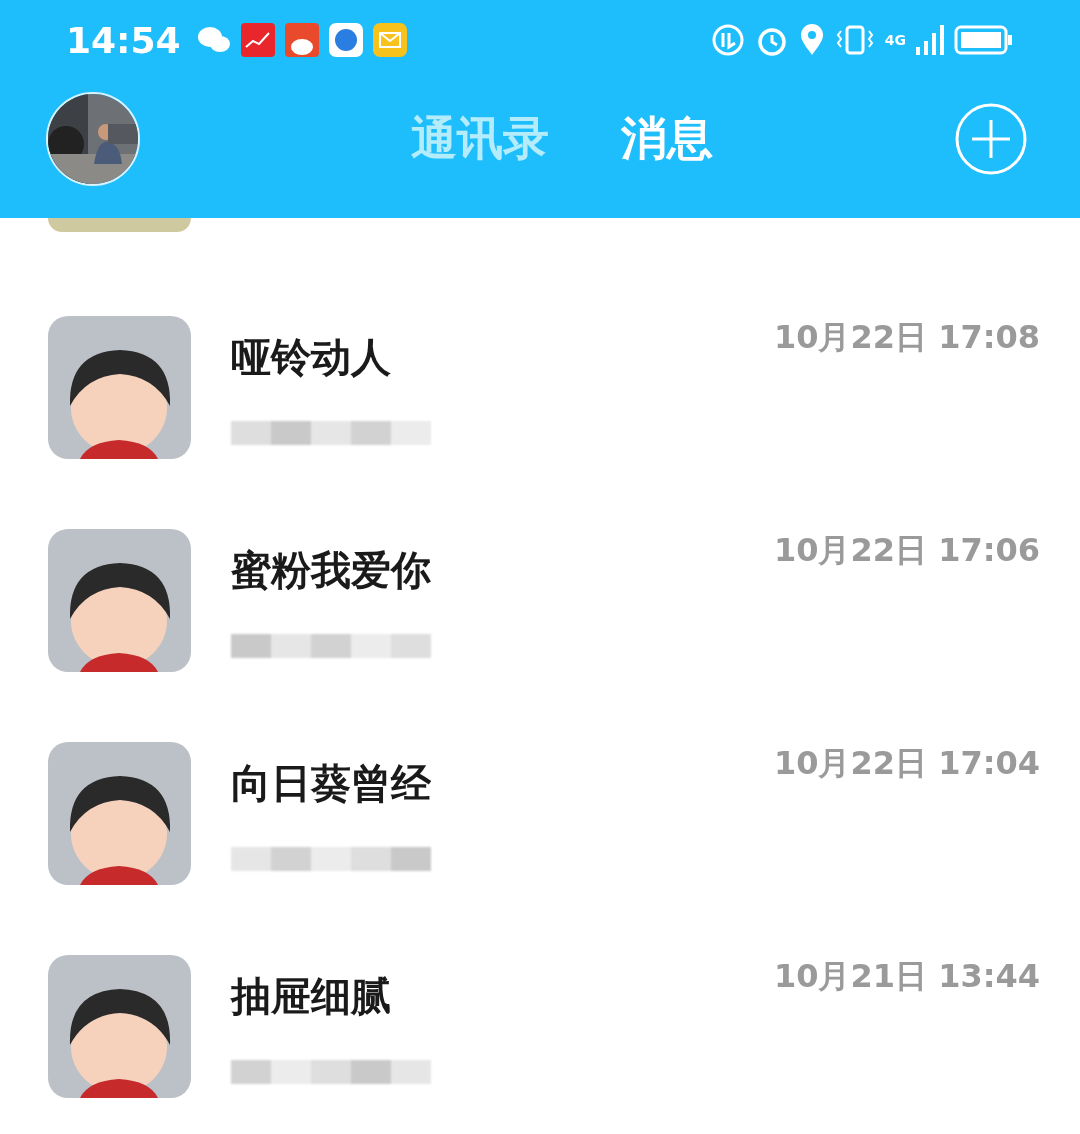 The image size is (1080, 1134). Describe the element at coordinates (667, 139) in the screenshot. I see `tab: 消息` at that location.